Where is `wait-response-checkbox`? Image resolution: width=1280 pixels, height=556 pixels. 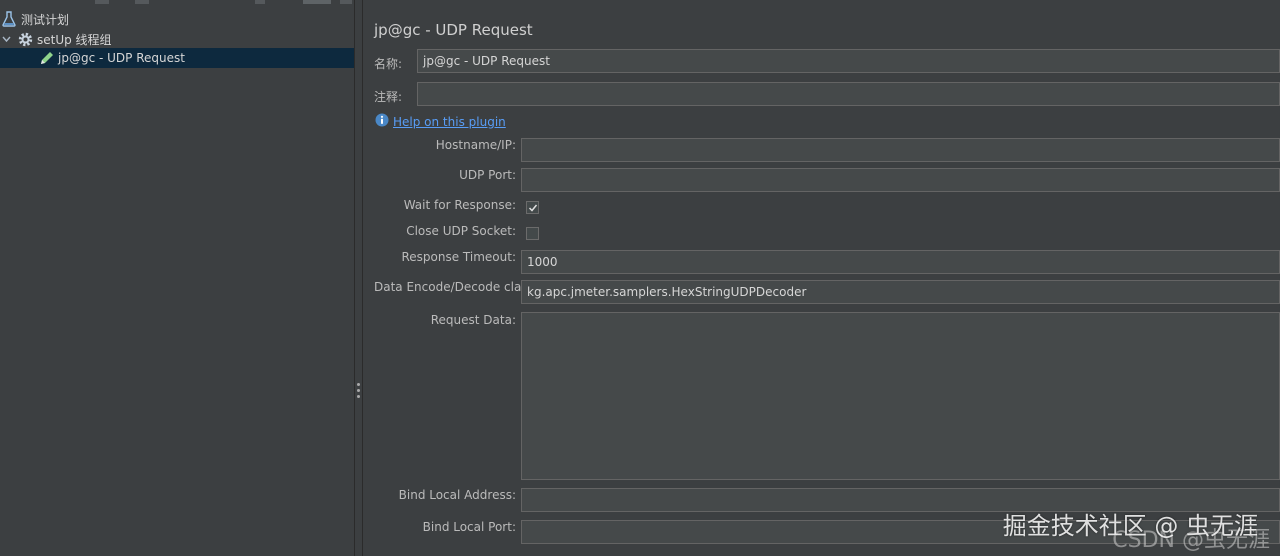
wait-response-checkbox is located at coordinates (532, 207).